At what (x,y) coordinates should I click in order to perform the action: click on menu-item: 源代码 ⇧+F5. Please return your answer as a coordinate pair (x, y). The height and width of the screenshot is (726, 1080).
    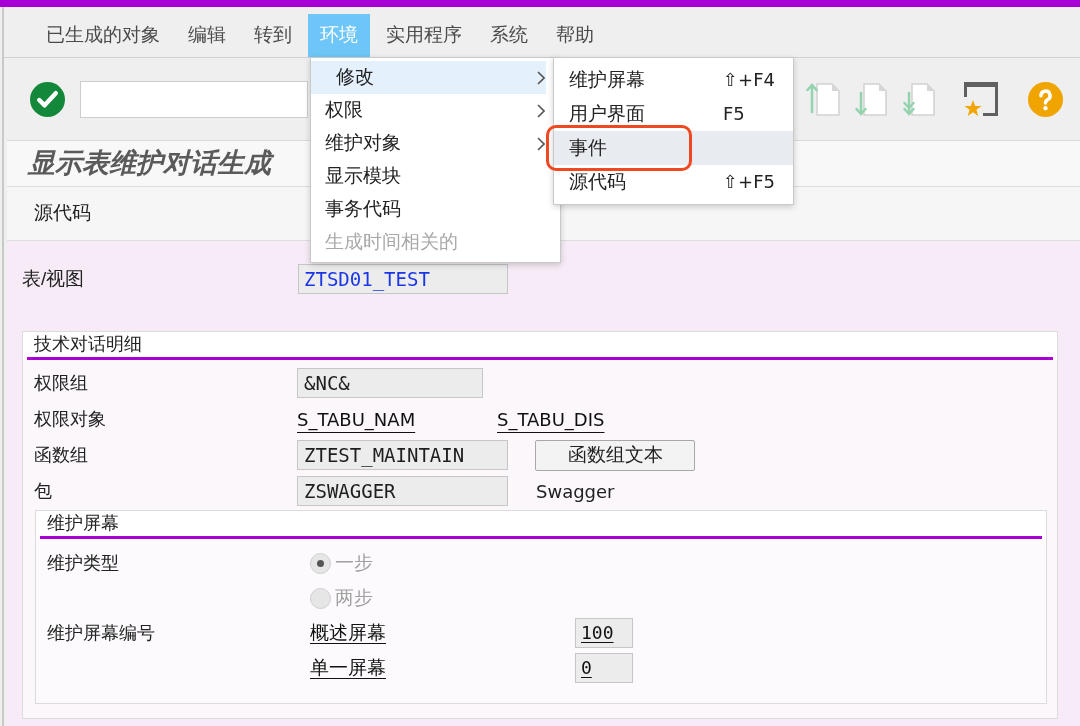
    Looking at the image, I should click on (673, 182).